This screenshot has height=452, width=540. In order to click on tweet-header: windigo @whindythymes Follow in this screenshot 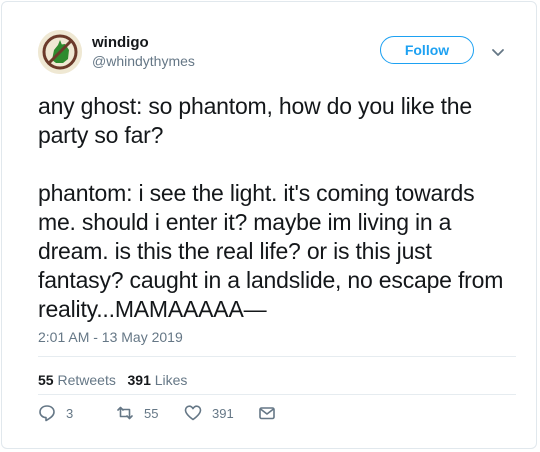, I will do `click(277, 55)`.